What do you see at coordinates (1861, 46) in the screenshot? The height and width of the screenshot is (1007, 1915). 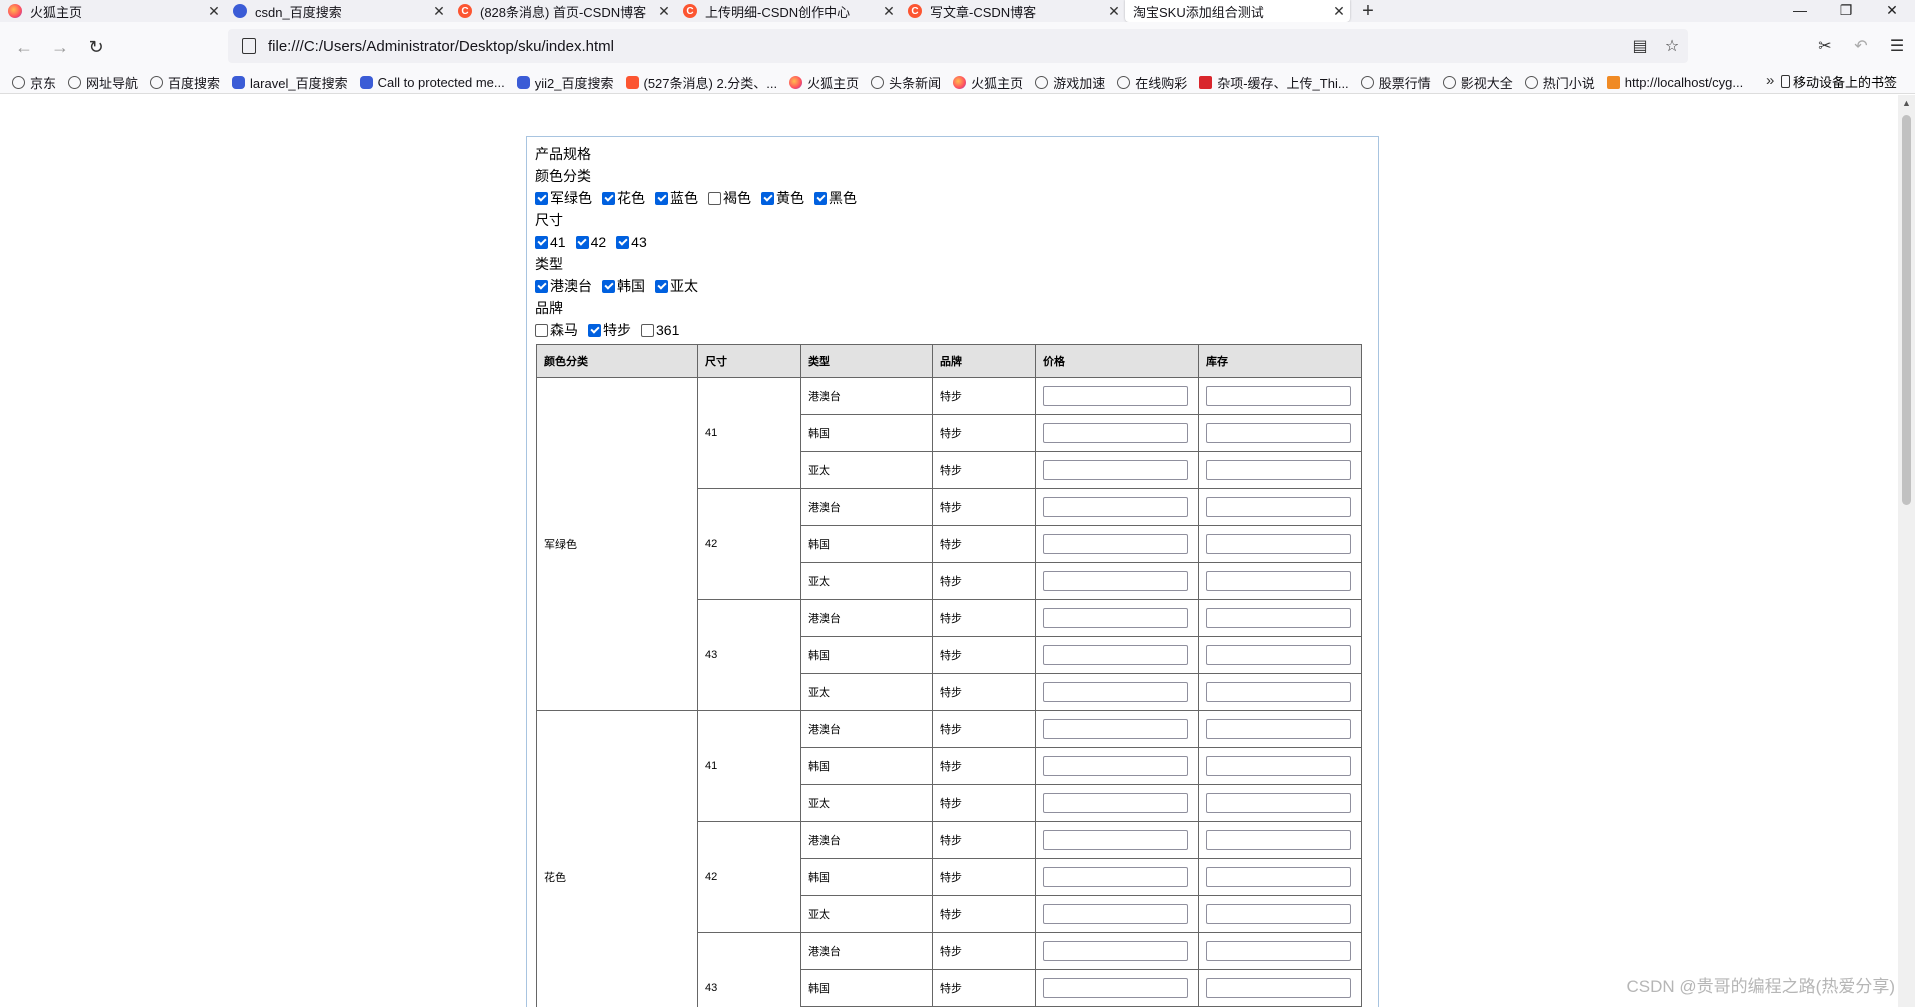 I see `undo-icon: ↶` at bounding box center [1861, 46].